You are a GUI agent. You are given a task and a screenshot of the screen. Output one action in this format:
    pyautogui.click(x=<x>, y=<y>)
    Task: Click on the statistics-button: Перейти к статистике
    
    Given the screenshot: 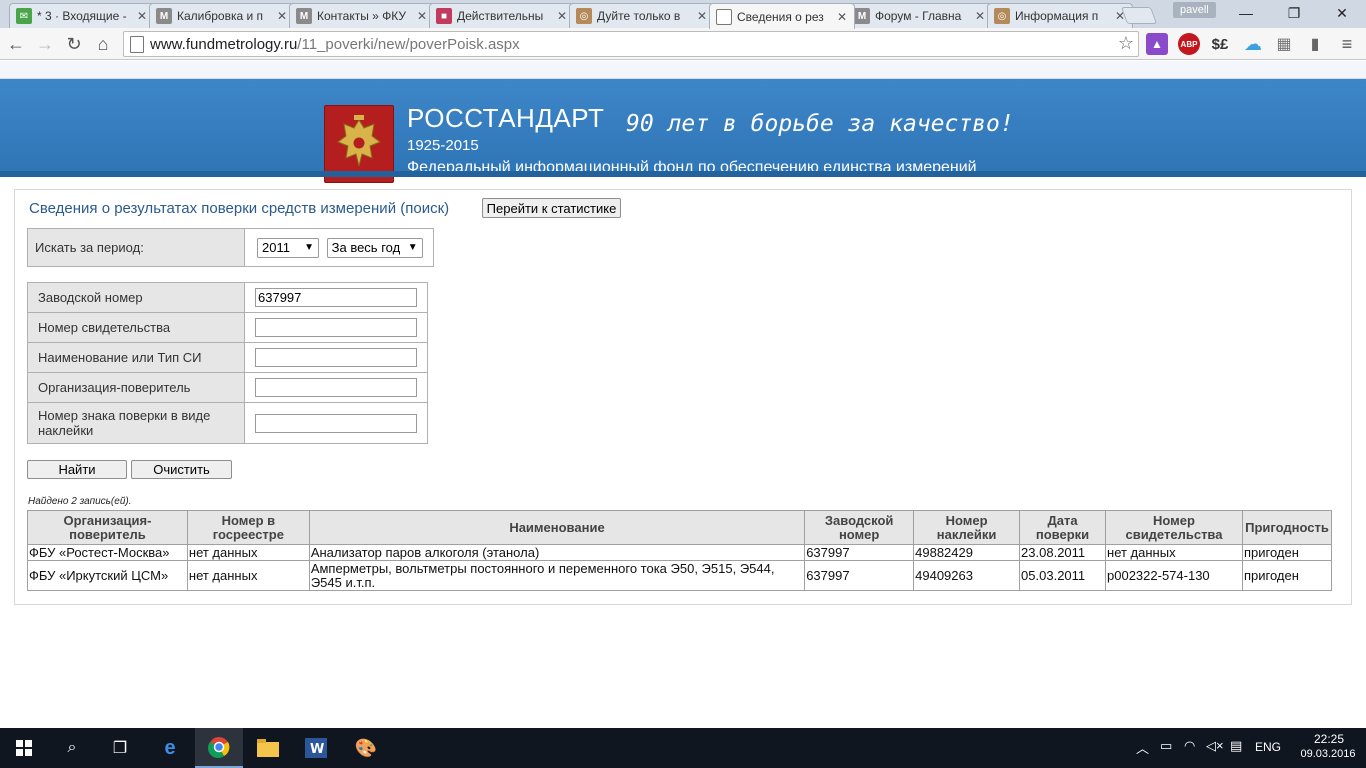 What is the action you would take?
    pyautogui.click(x=551, y=208)
    